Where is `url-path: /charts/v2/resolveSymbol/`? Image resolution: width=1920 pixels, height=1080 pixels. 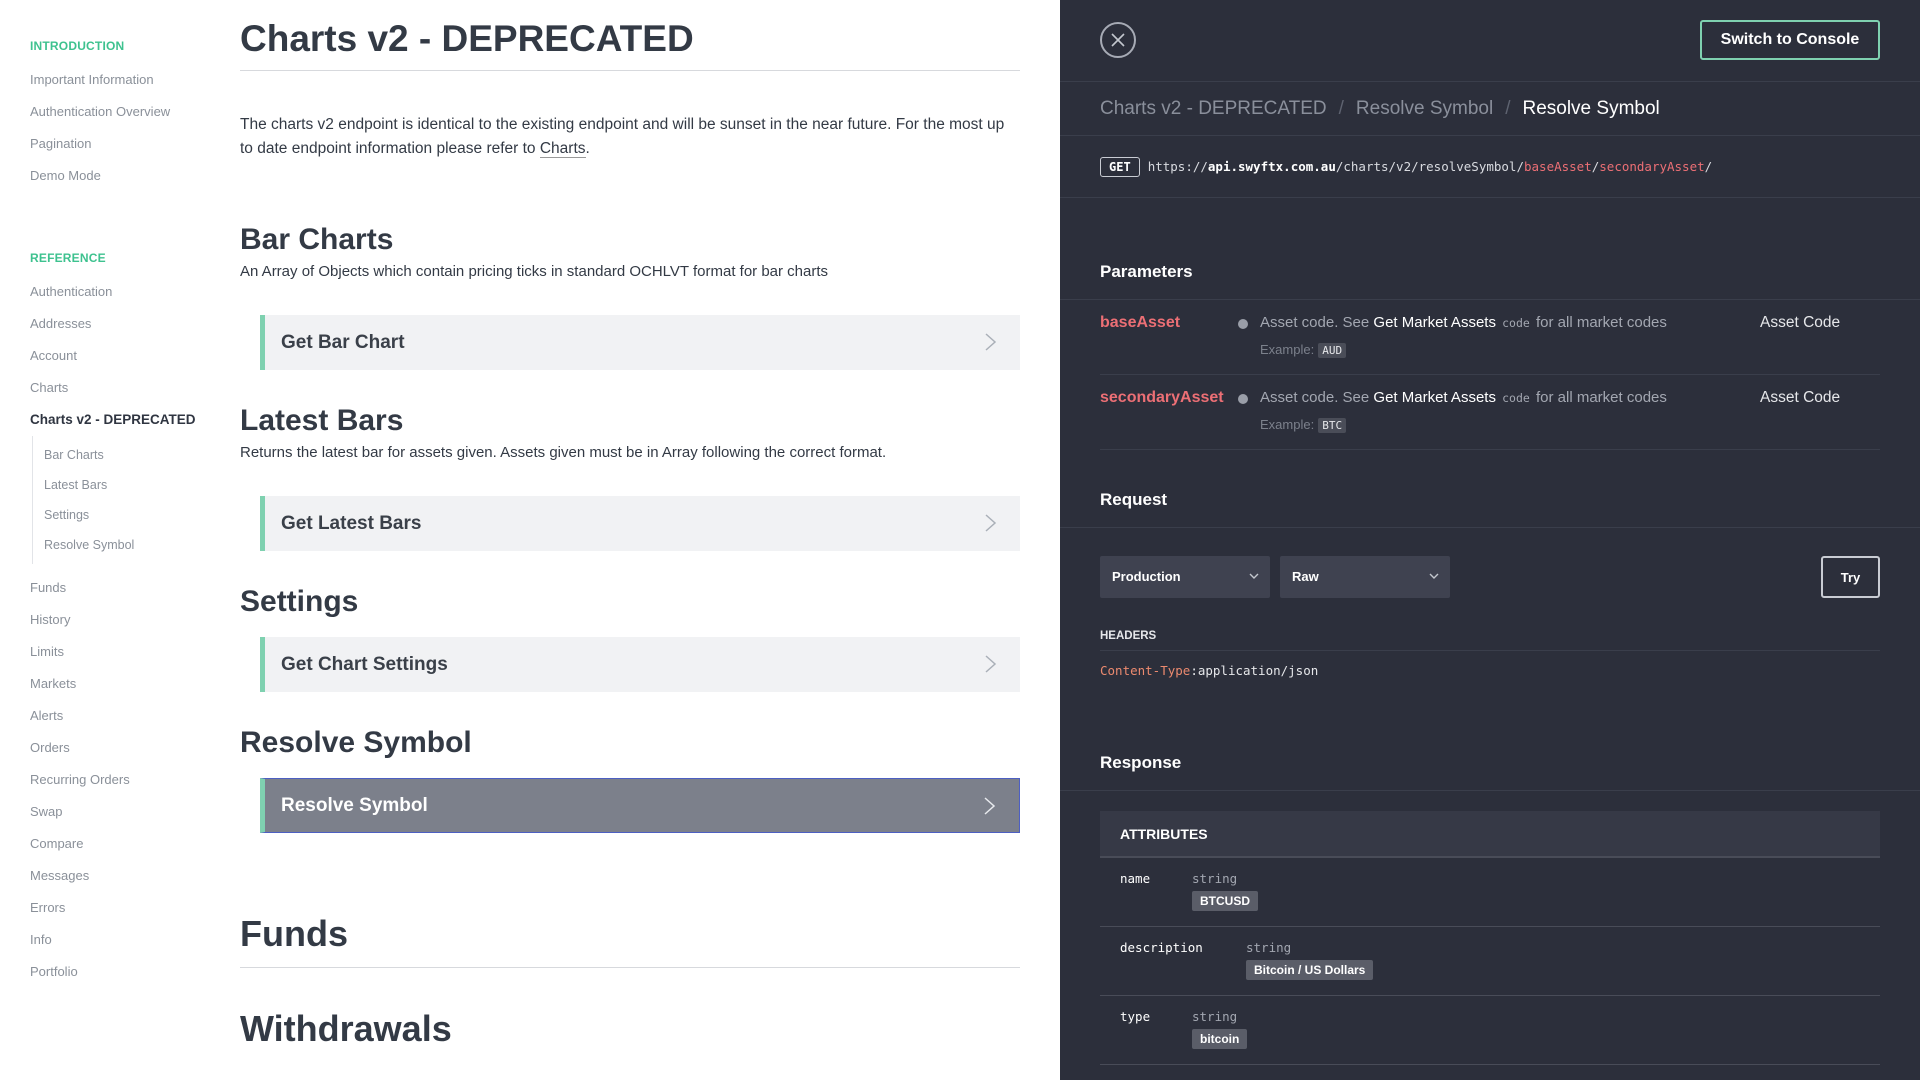 url-path: /charts/v2/resolveSymbol/ is located at coordinates (1429, 166).